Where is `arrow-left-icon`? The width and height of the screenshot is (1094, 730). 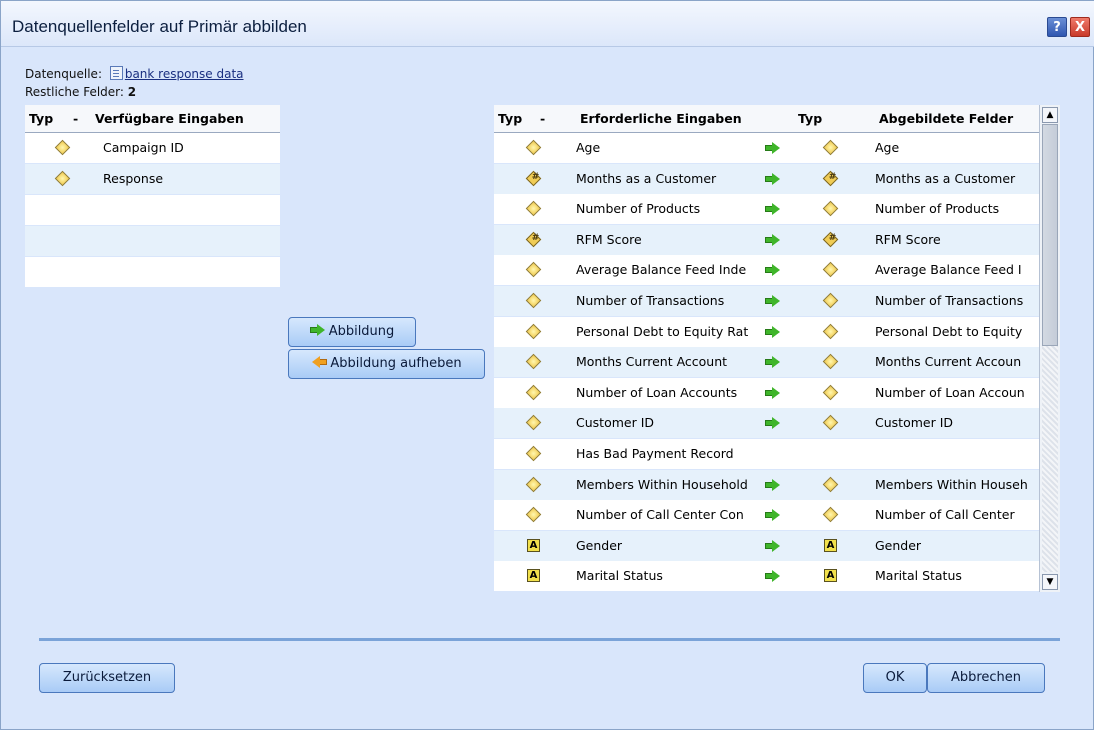
arrow-left-icon is located at coordinates (319, 362).